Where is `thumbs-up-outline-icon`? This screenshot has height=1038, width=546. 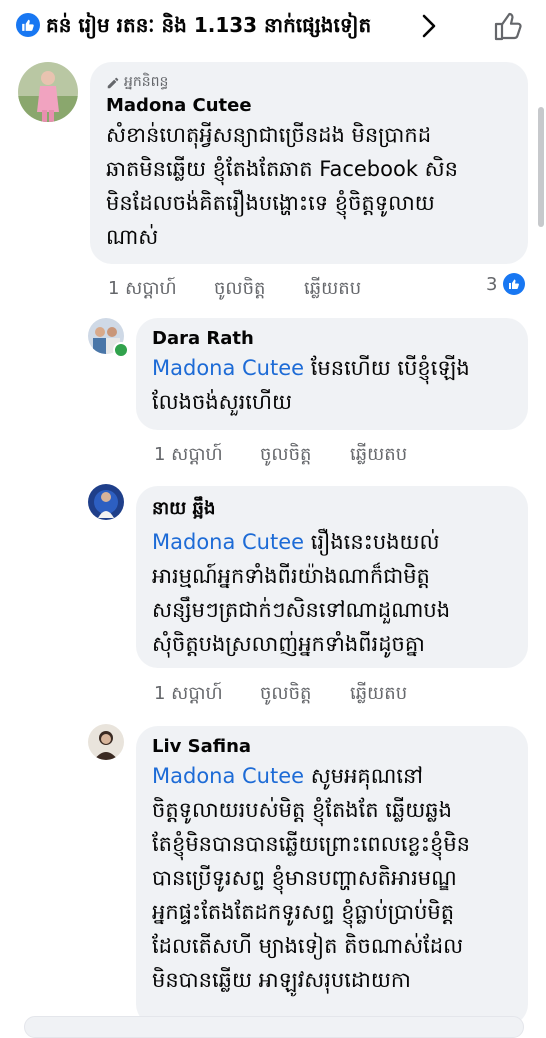 thumbs-up-outline-icon is located at coordinates (508, 26).